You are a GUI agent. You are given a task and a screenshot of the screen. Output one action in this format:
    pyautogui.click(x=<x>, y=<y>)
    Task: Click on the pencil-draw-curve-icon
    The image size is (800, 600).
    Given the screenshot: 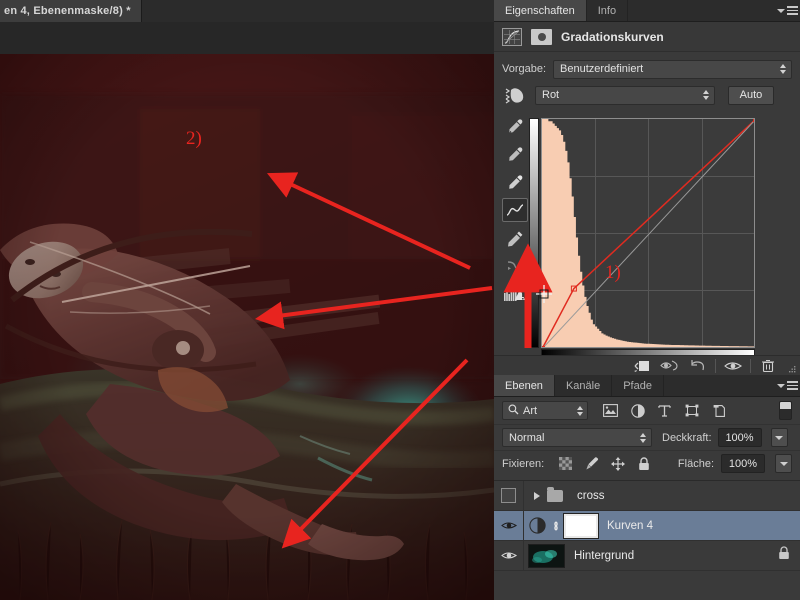 What is the action you would take?
    pyautogui.click(x=515, y=238)
    